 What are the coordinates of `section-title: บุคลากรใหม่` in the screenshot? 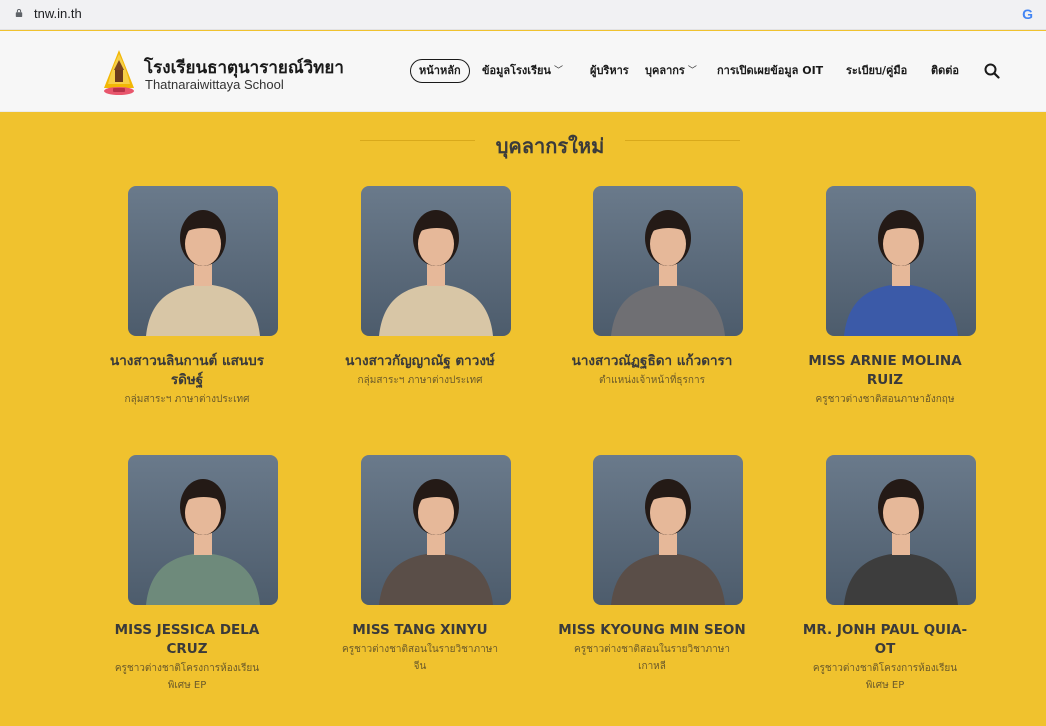 It's located at (550, 146).